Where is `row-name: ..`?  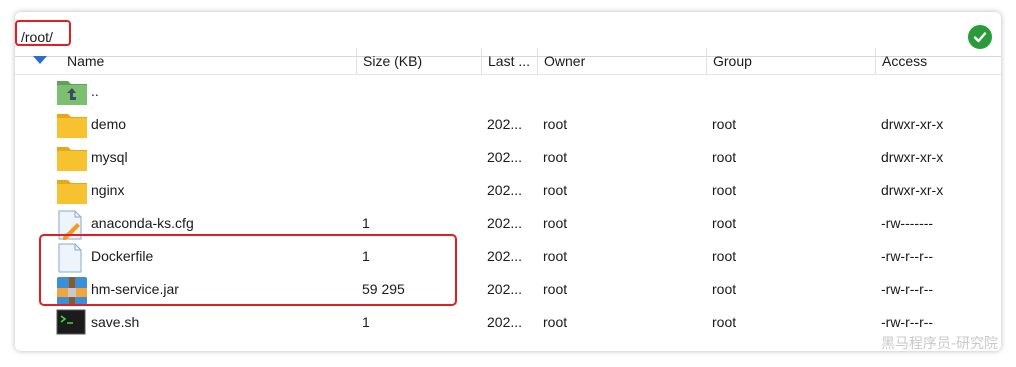 row-name: .. is located at coordinates (95, 91).